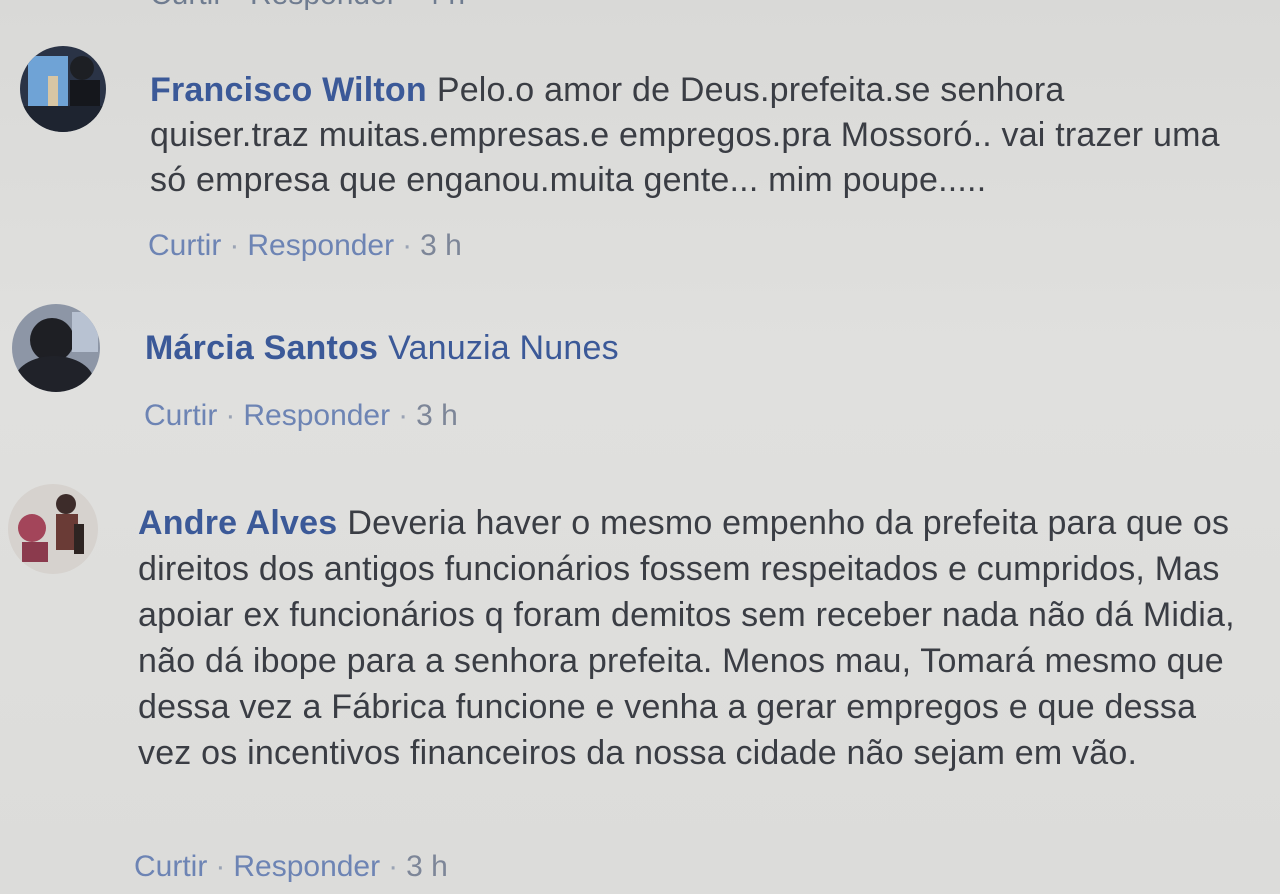 The image size is (1280, 894). What do you see at coordinates (288, 90) in the screenshot?
I see `comment-author: Francisco Wilton` at bounding box center [288, 90].